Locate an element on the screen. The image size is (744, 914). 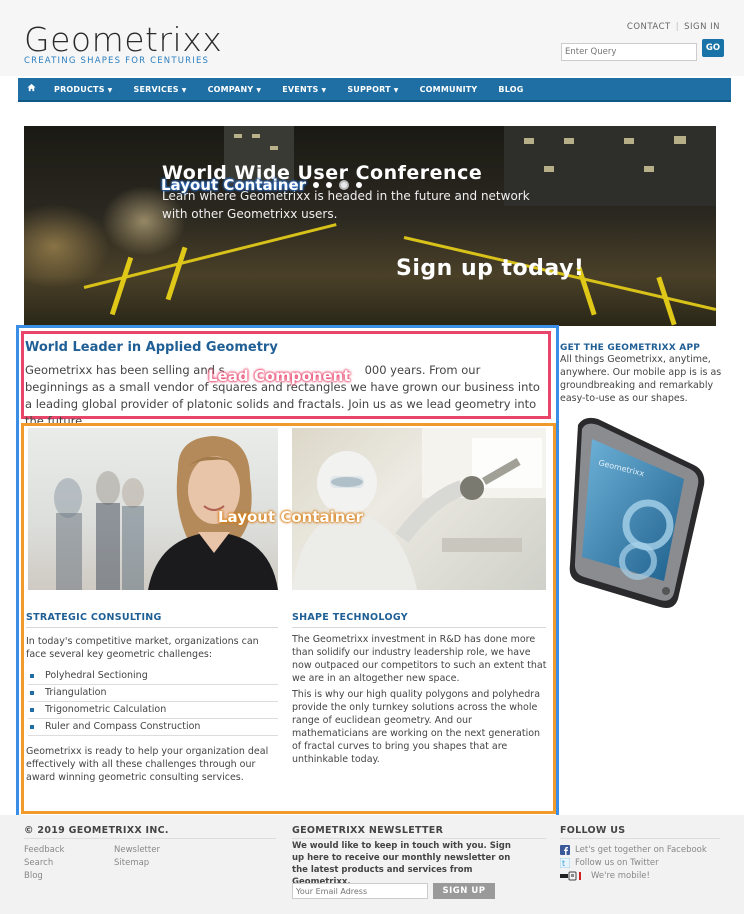
hero-cta: Sign up today! is located at coordinates (490, 268).